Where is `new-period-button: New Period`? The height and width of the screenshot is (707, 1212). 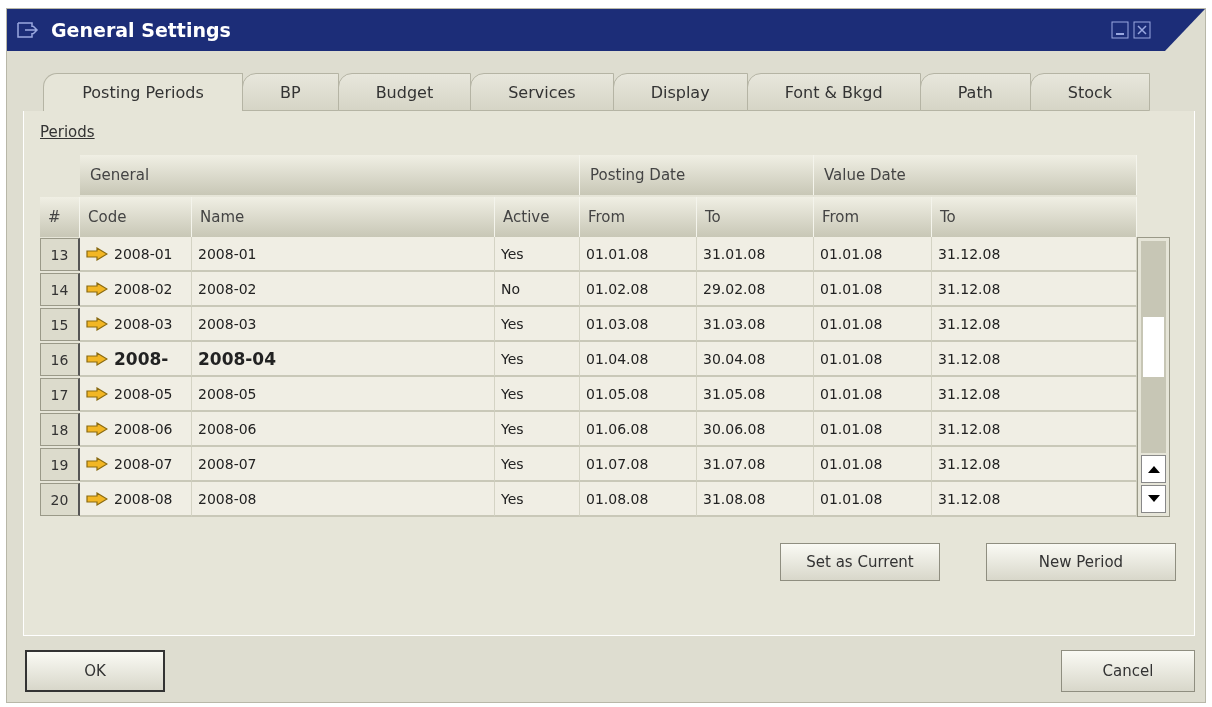 new-period-button: New Period is located at coordinates (1081, 562).